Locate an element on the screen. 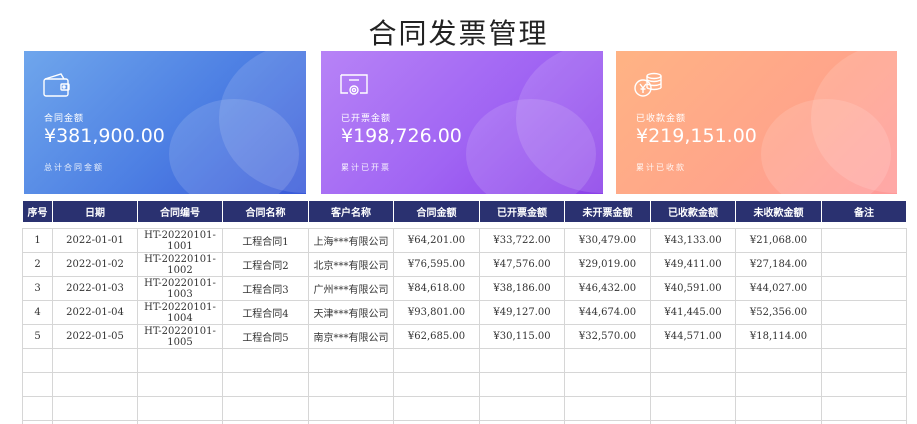 Image resolution: width=917 pixels, height=424 pixels. table-cell: 广州***有限公司 is located at coordinates (351, 288).